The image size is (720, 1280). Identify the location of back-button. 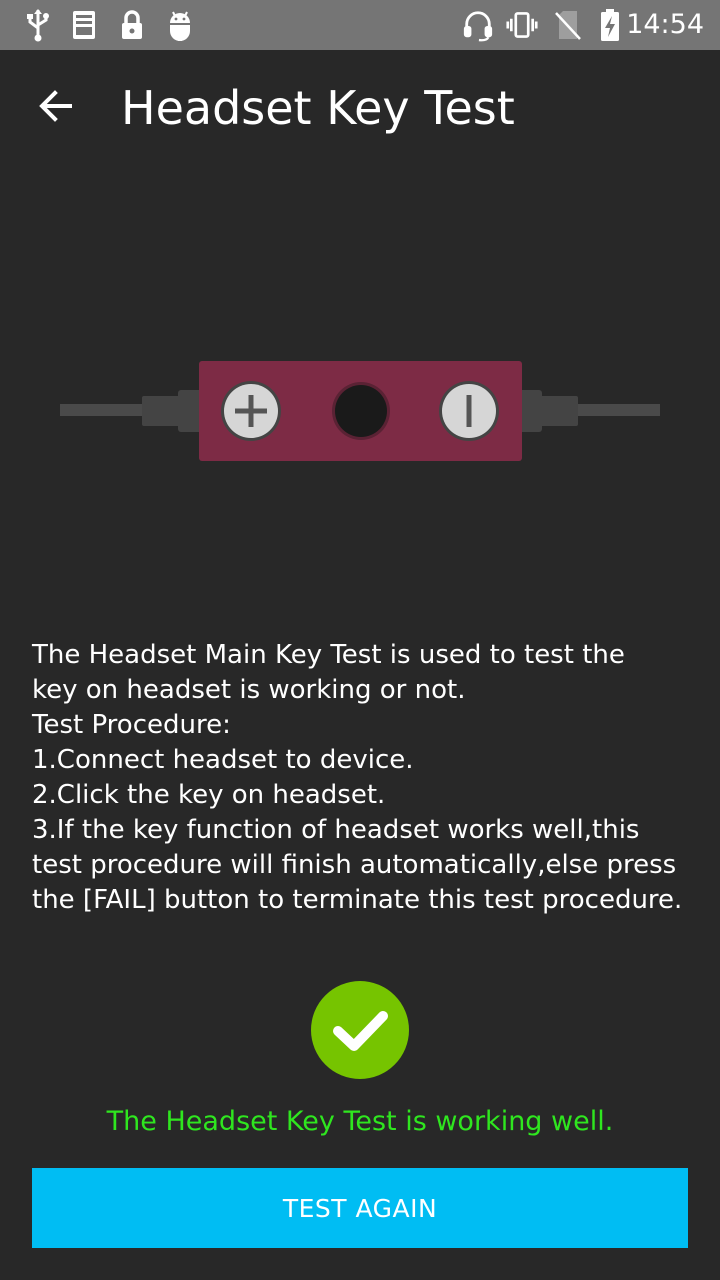
(56, 108).